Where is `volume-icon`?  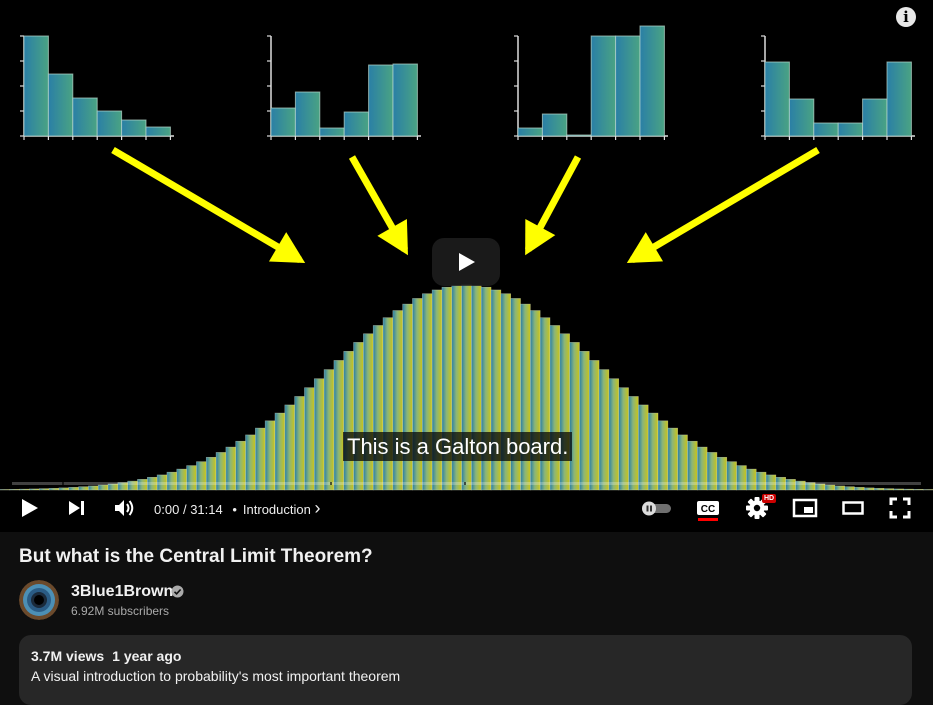 volume-icon is located at coordinates (124, 508).